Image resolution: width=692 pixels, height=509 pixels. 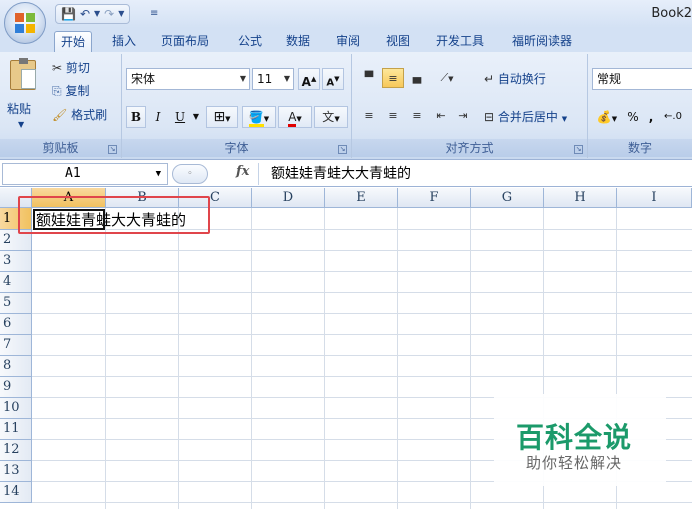 What do you see at coordinates (393, 78) in the screenshot?
I see `align-middle-icon: ≡` at bounding box center [393, 78].